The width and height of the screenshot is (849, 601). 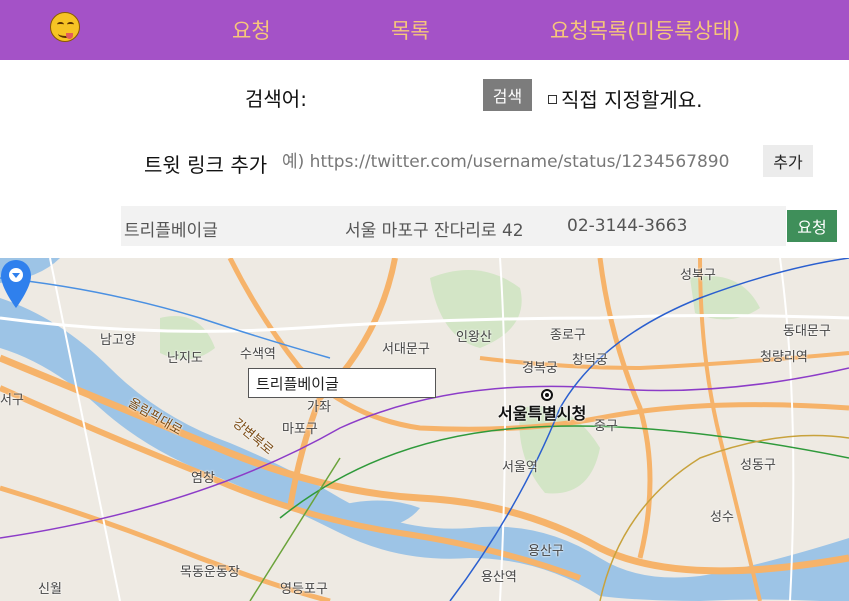 What do you see at coordinates (60, 24) in the screenshot?
I see `logo-eye-left` at bounding box center [60, 24].